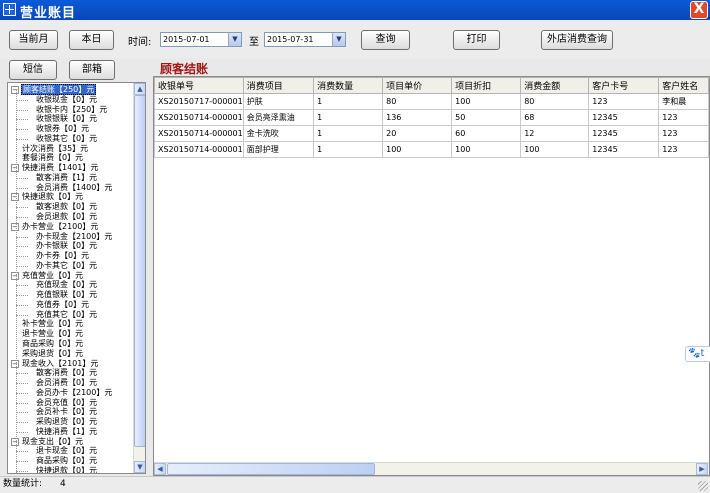  Describe the element at coordinates (66, 178) in the screenshot. I see `tree-node: 散客消费【1】元` at that location.